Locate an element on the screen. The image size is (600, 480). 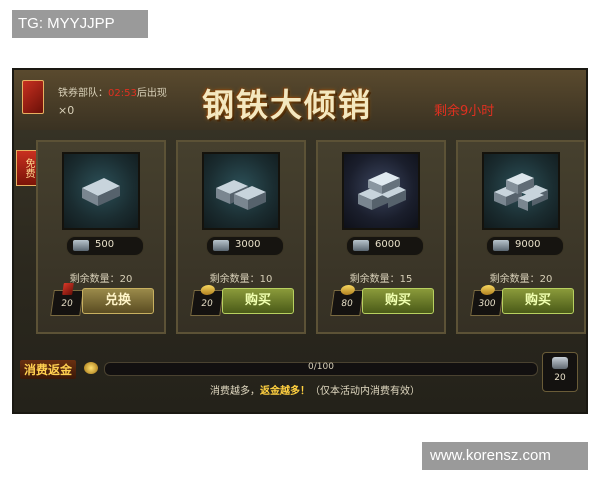
watermark-top: TG: MYYJJPP is located at coordinates (80, 24).